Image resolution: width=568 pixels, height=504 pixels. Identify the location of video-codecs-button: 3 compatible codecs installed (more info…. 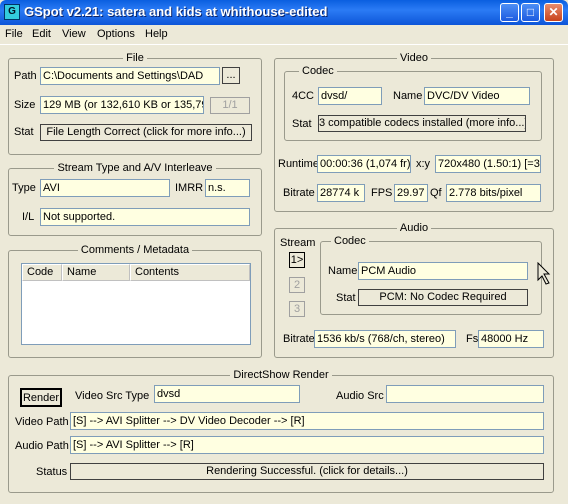
(422, 123).